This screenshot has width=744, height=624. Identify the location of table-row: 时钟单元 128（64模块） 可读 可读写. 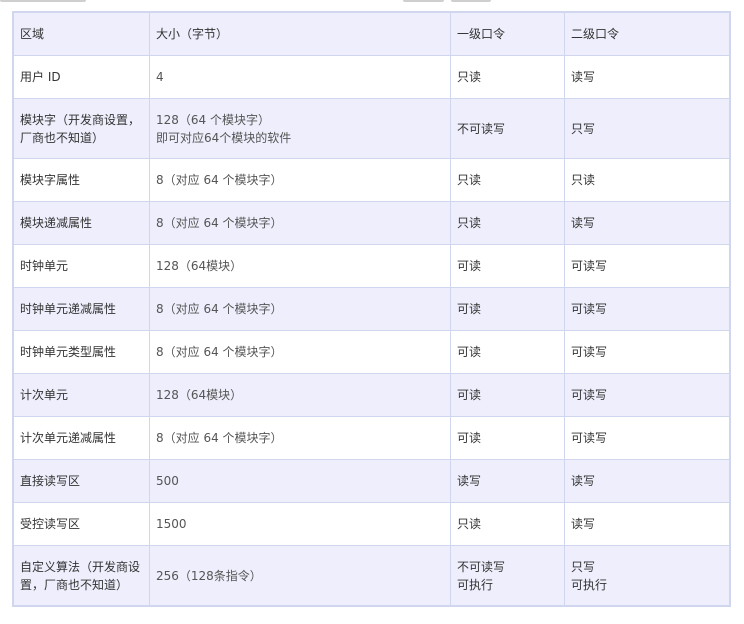
(371, 266).